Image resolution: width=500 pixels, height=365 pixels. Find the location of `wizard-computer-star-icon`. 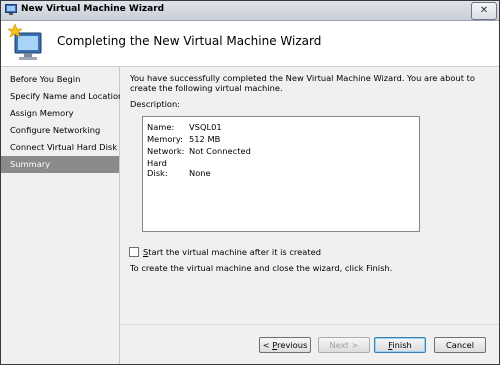

wizard-computer-star-icon is located at coordinates (24, 41).